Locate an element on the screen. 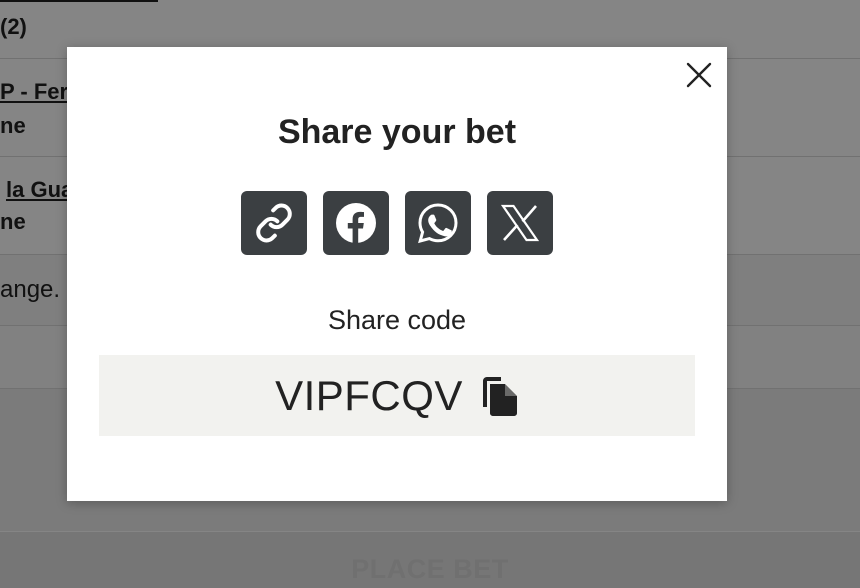  copy-code-button is located at coordinates (500, 396).